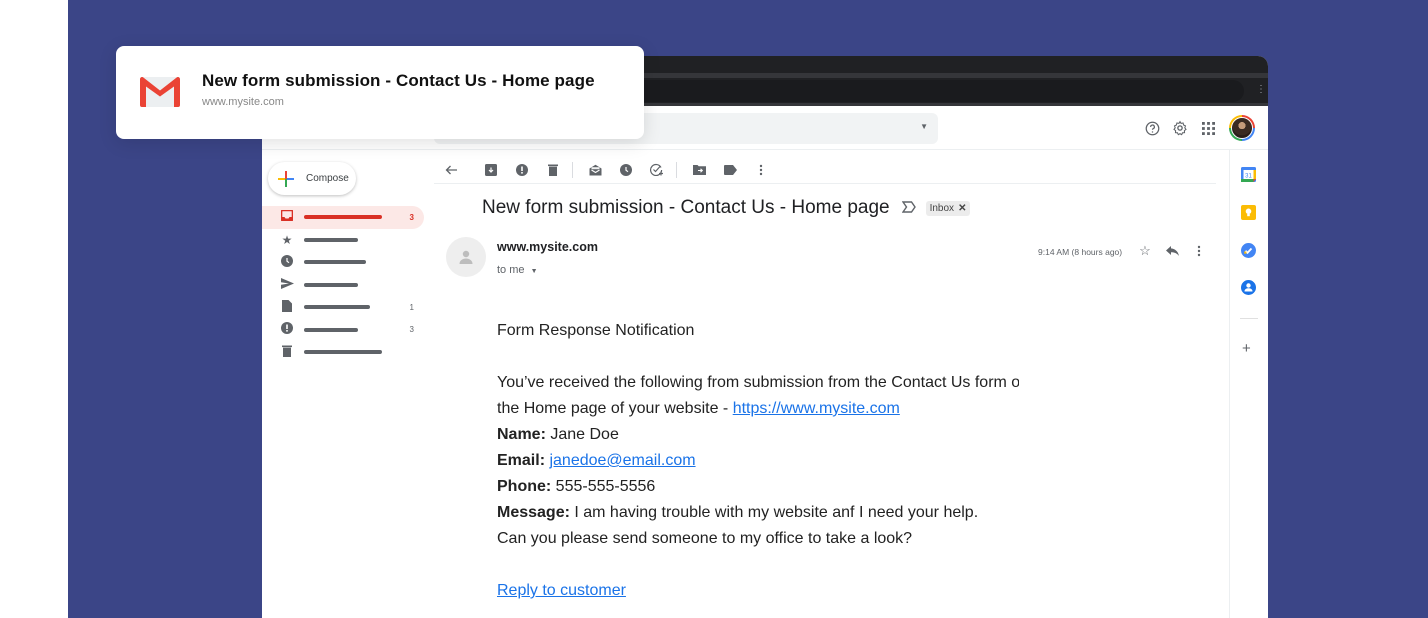 Image resolution: width=1428 pixels, height=618 pixels. I want to click on inbox-chip-label: Inbox, so click(942, 208).